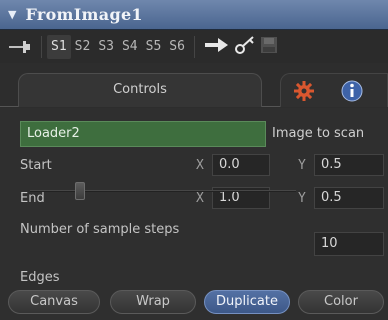 The image size is (388, 320). I want to click on edges-duplicate-button: Duplicate, so click(247, 302).